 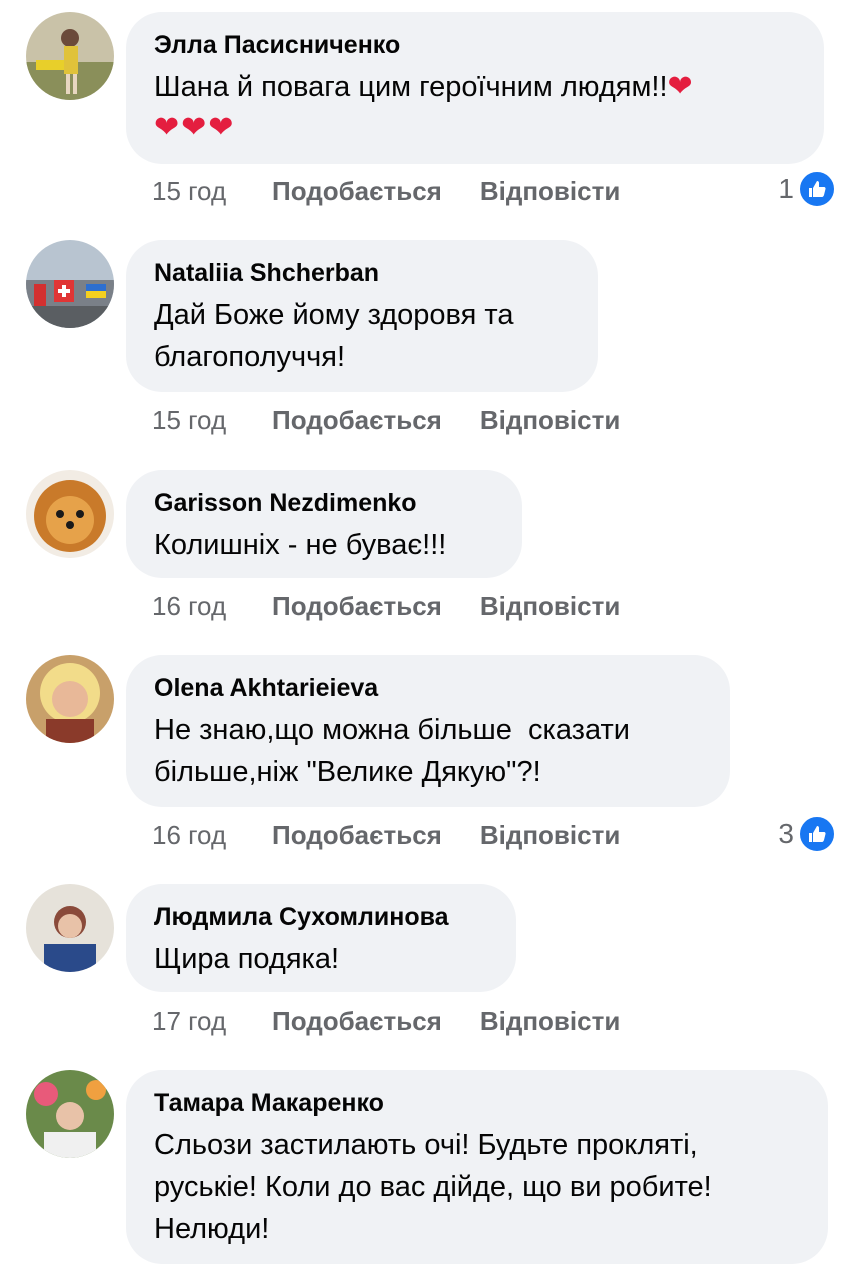 I want to click on comment-author: Людмила Сухомлинова, so click(x=321, y=917).